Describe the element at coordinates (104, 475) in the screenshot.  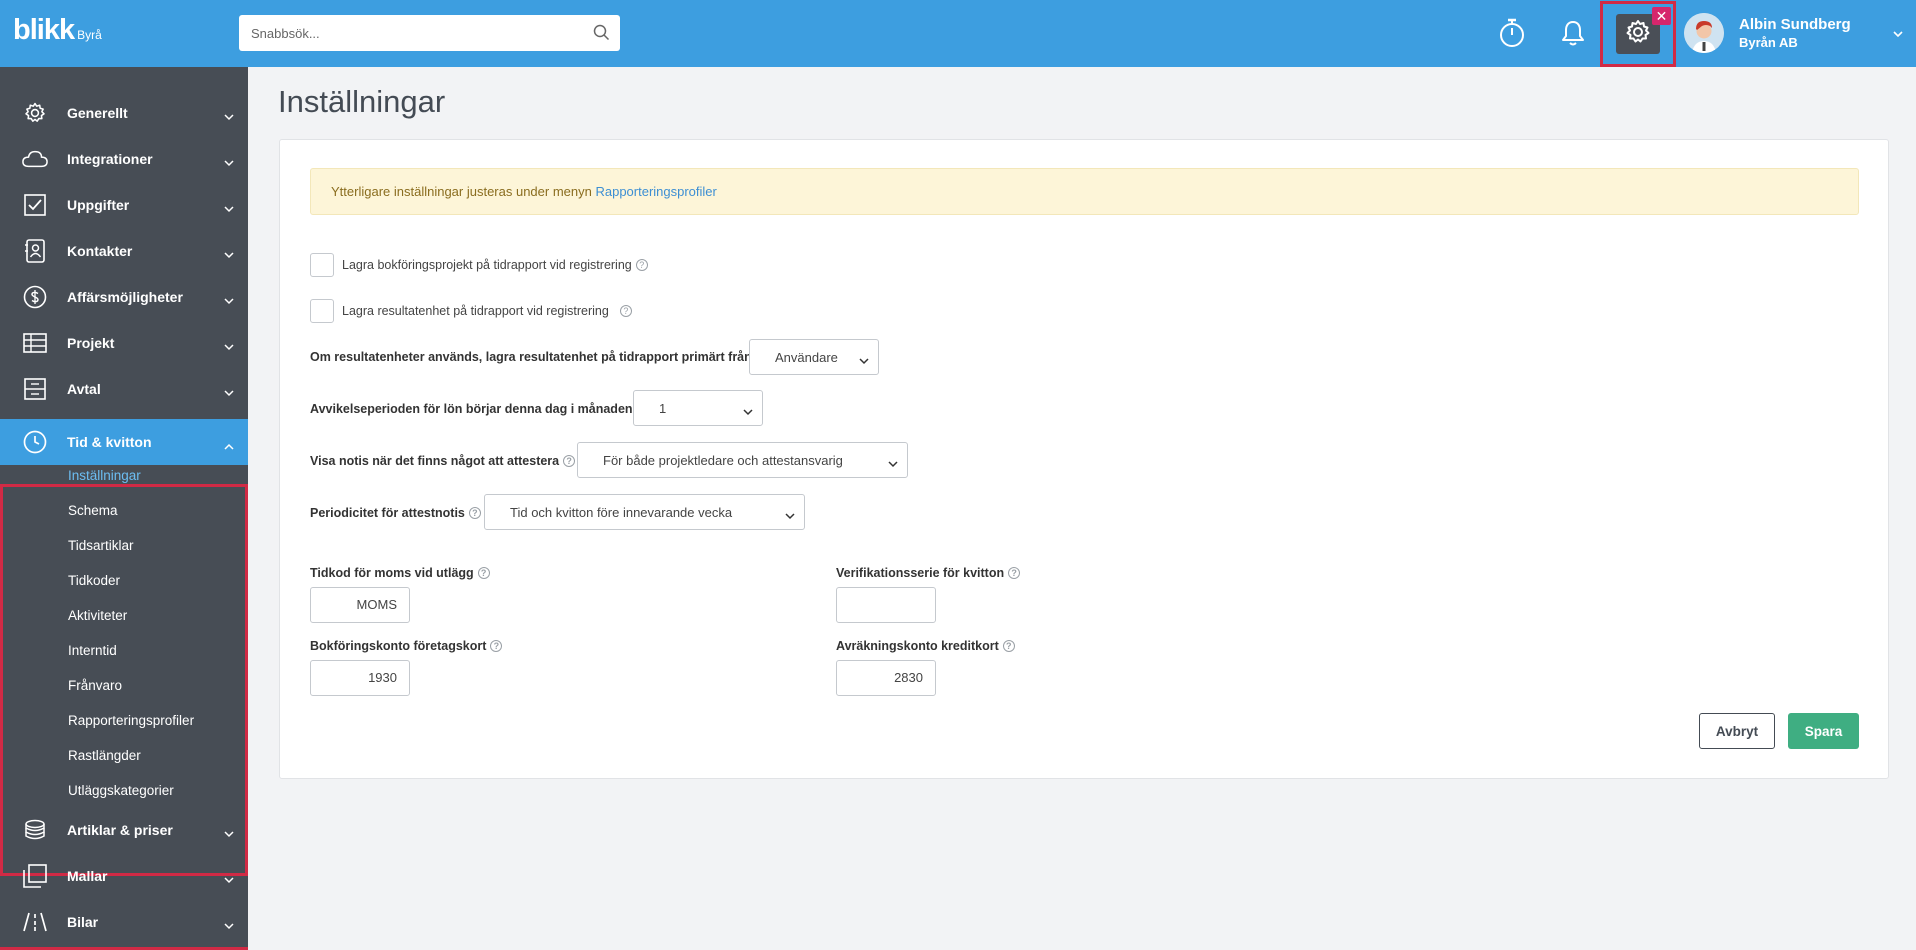
I see `sidebar-subitem-installningar: Inställningar` at that location.